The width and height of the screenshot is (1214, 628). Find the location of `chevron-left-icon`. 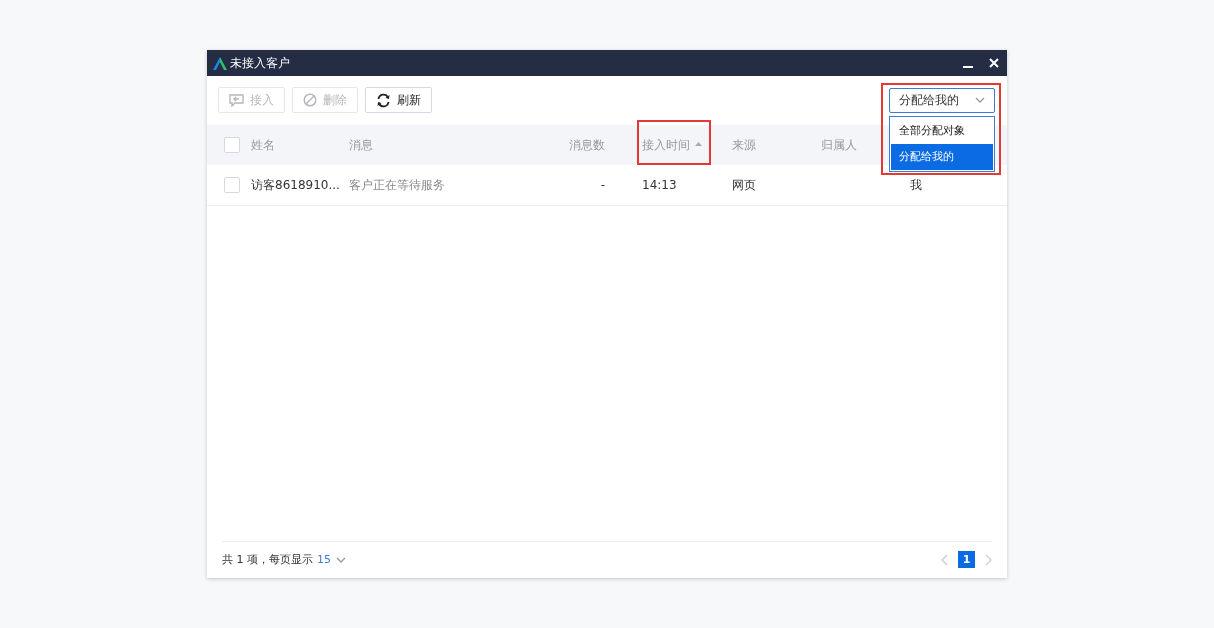

chevron-left-icon is located at coordinates (944, 559).